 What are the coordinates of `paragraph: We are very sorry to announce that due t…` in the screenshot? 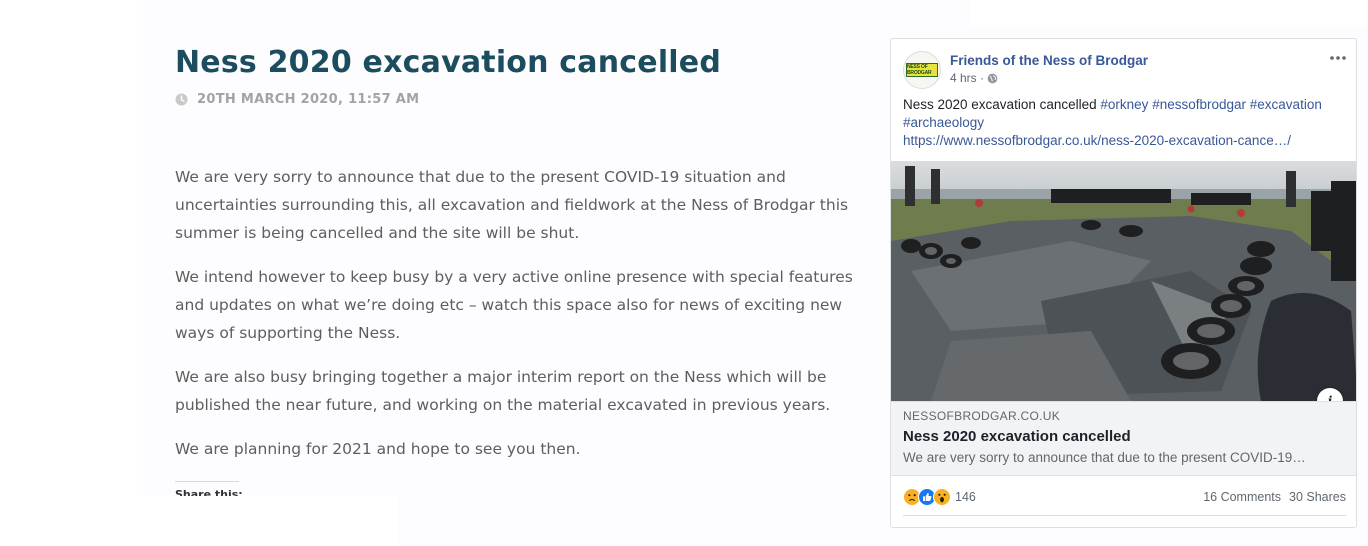 It's located at (512, 205).